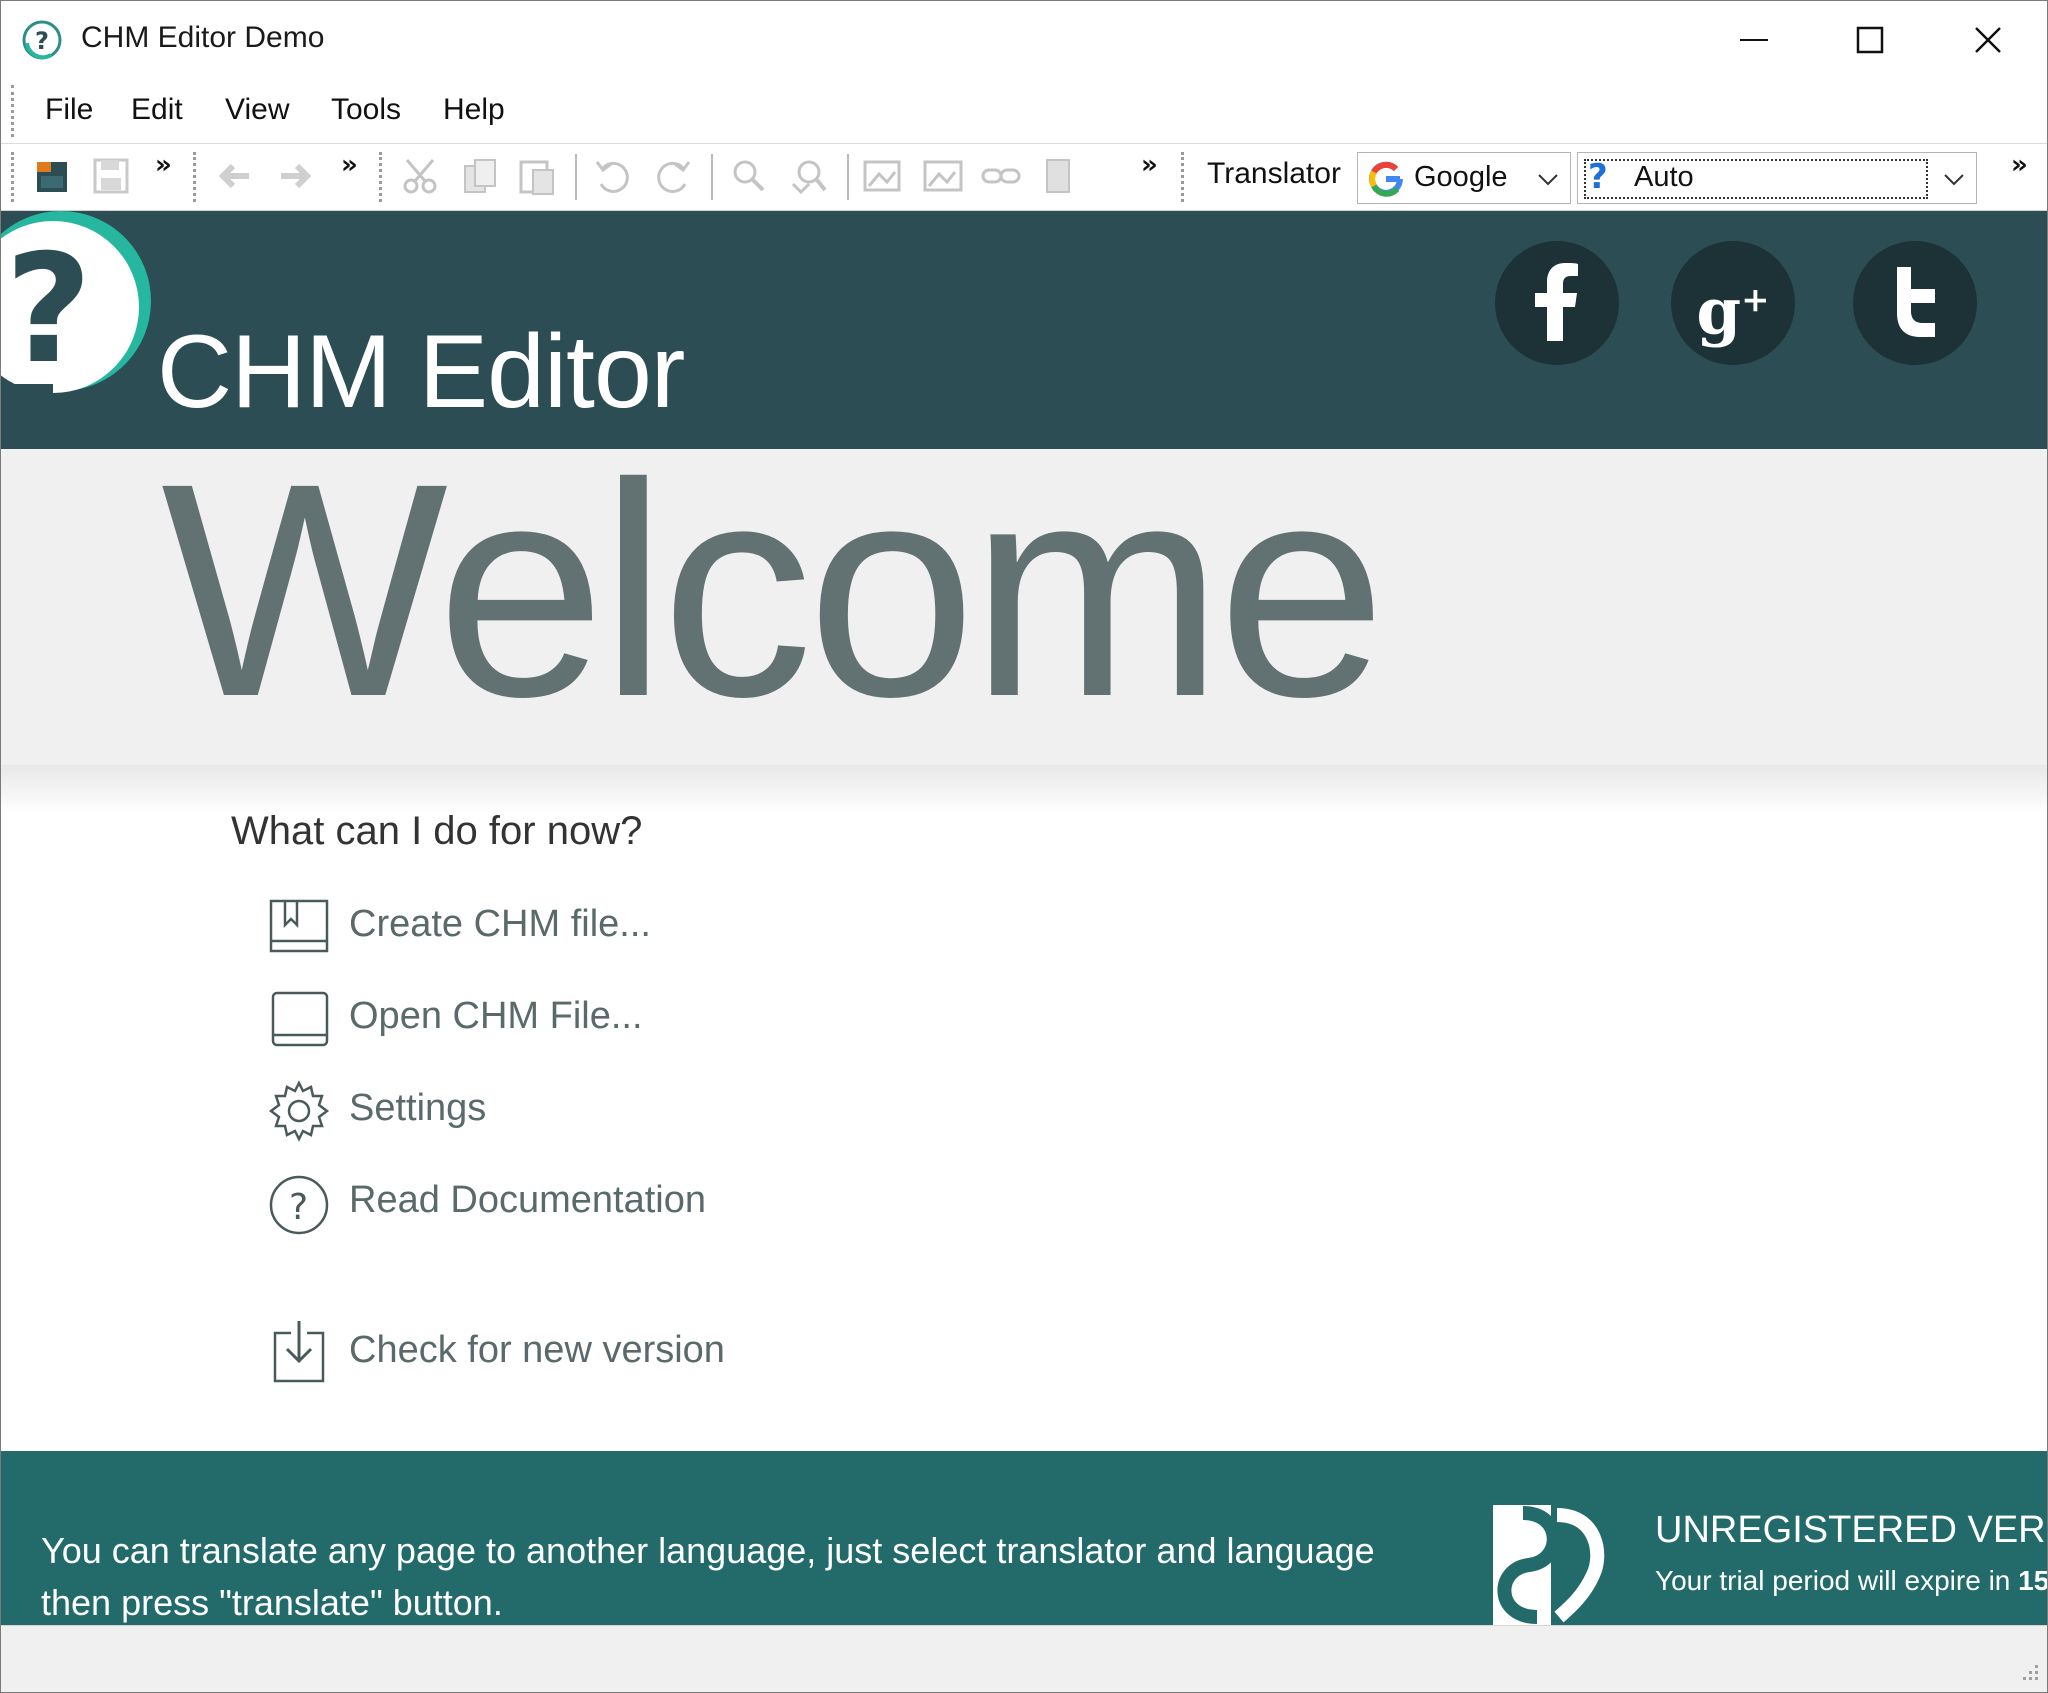 This screenshot has height=1693, width=2048. Describe the element at coordinates (1001, 176) in the screenshot. I see `link-icon` at that location.